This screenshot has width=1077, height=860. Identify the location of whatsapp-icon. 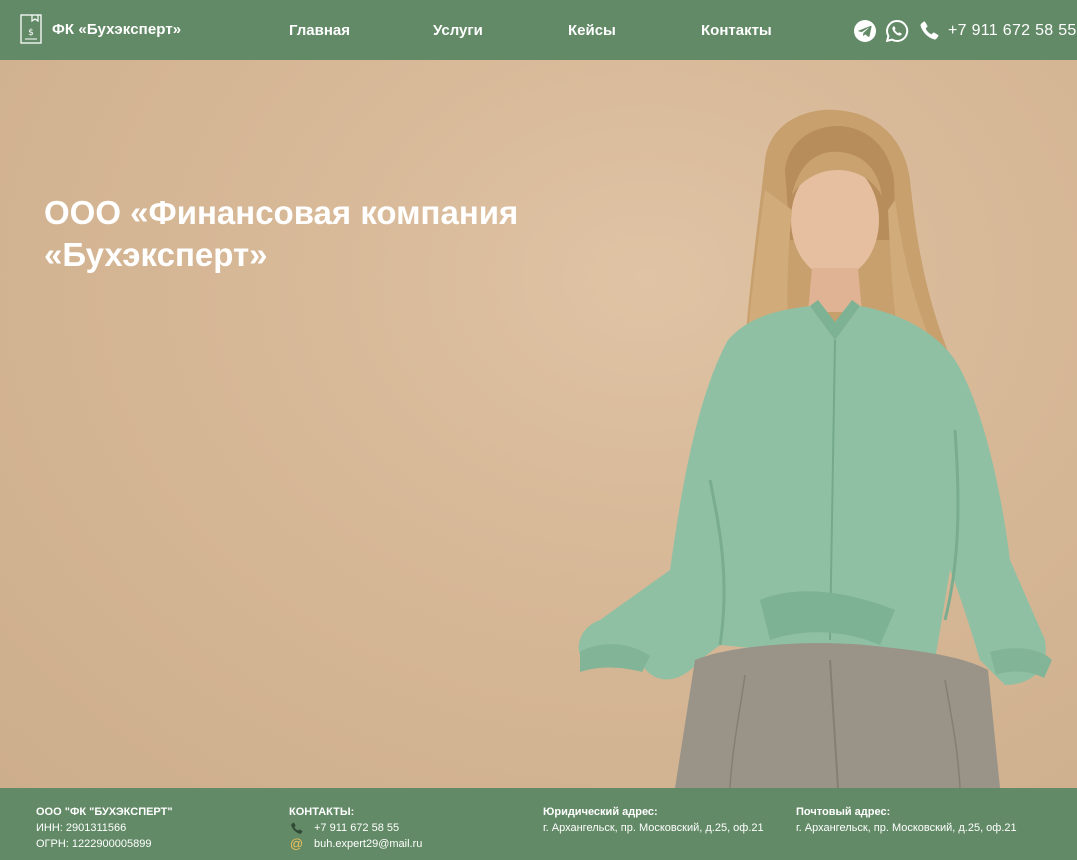
(897, 31).